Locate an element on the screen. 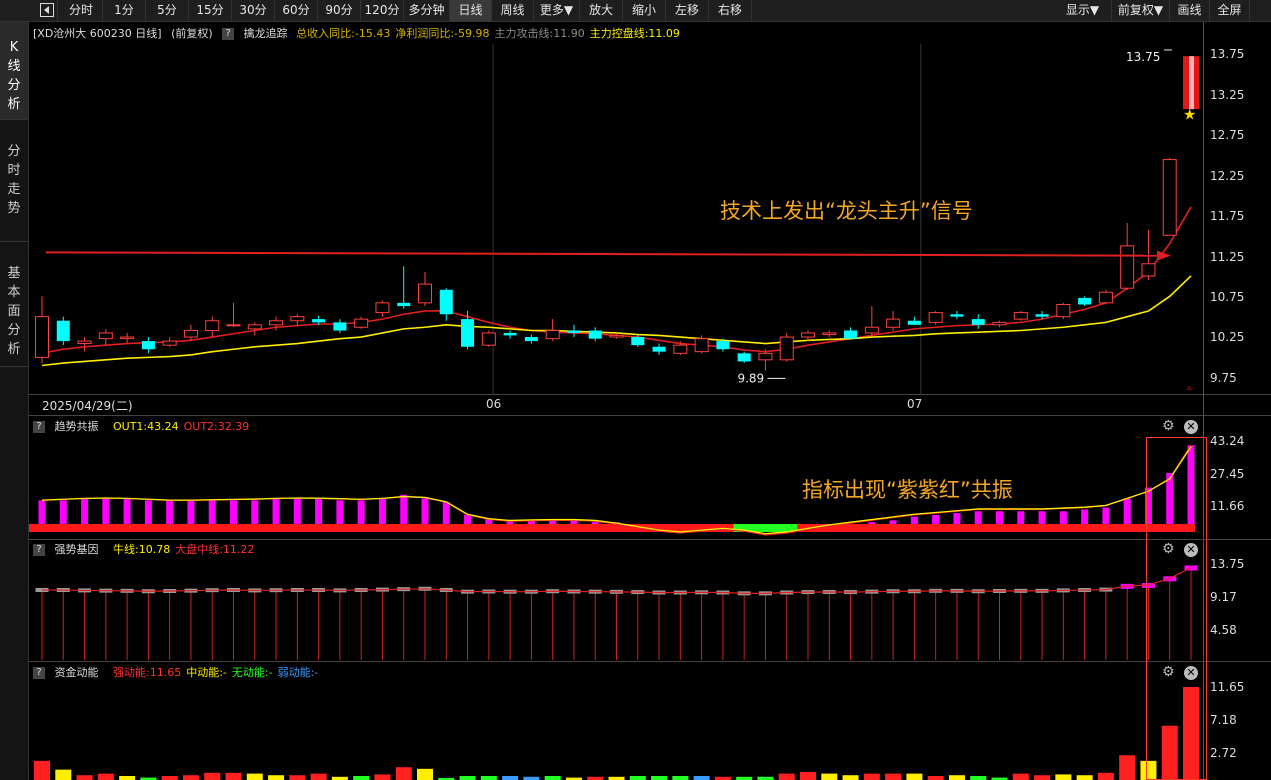  toolbar-right-button: 全屏 is located at coordinates (1230, 10).